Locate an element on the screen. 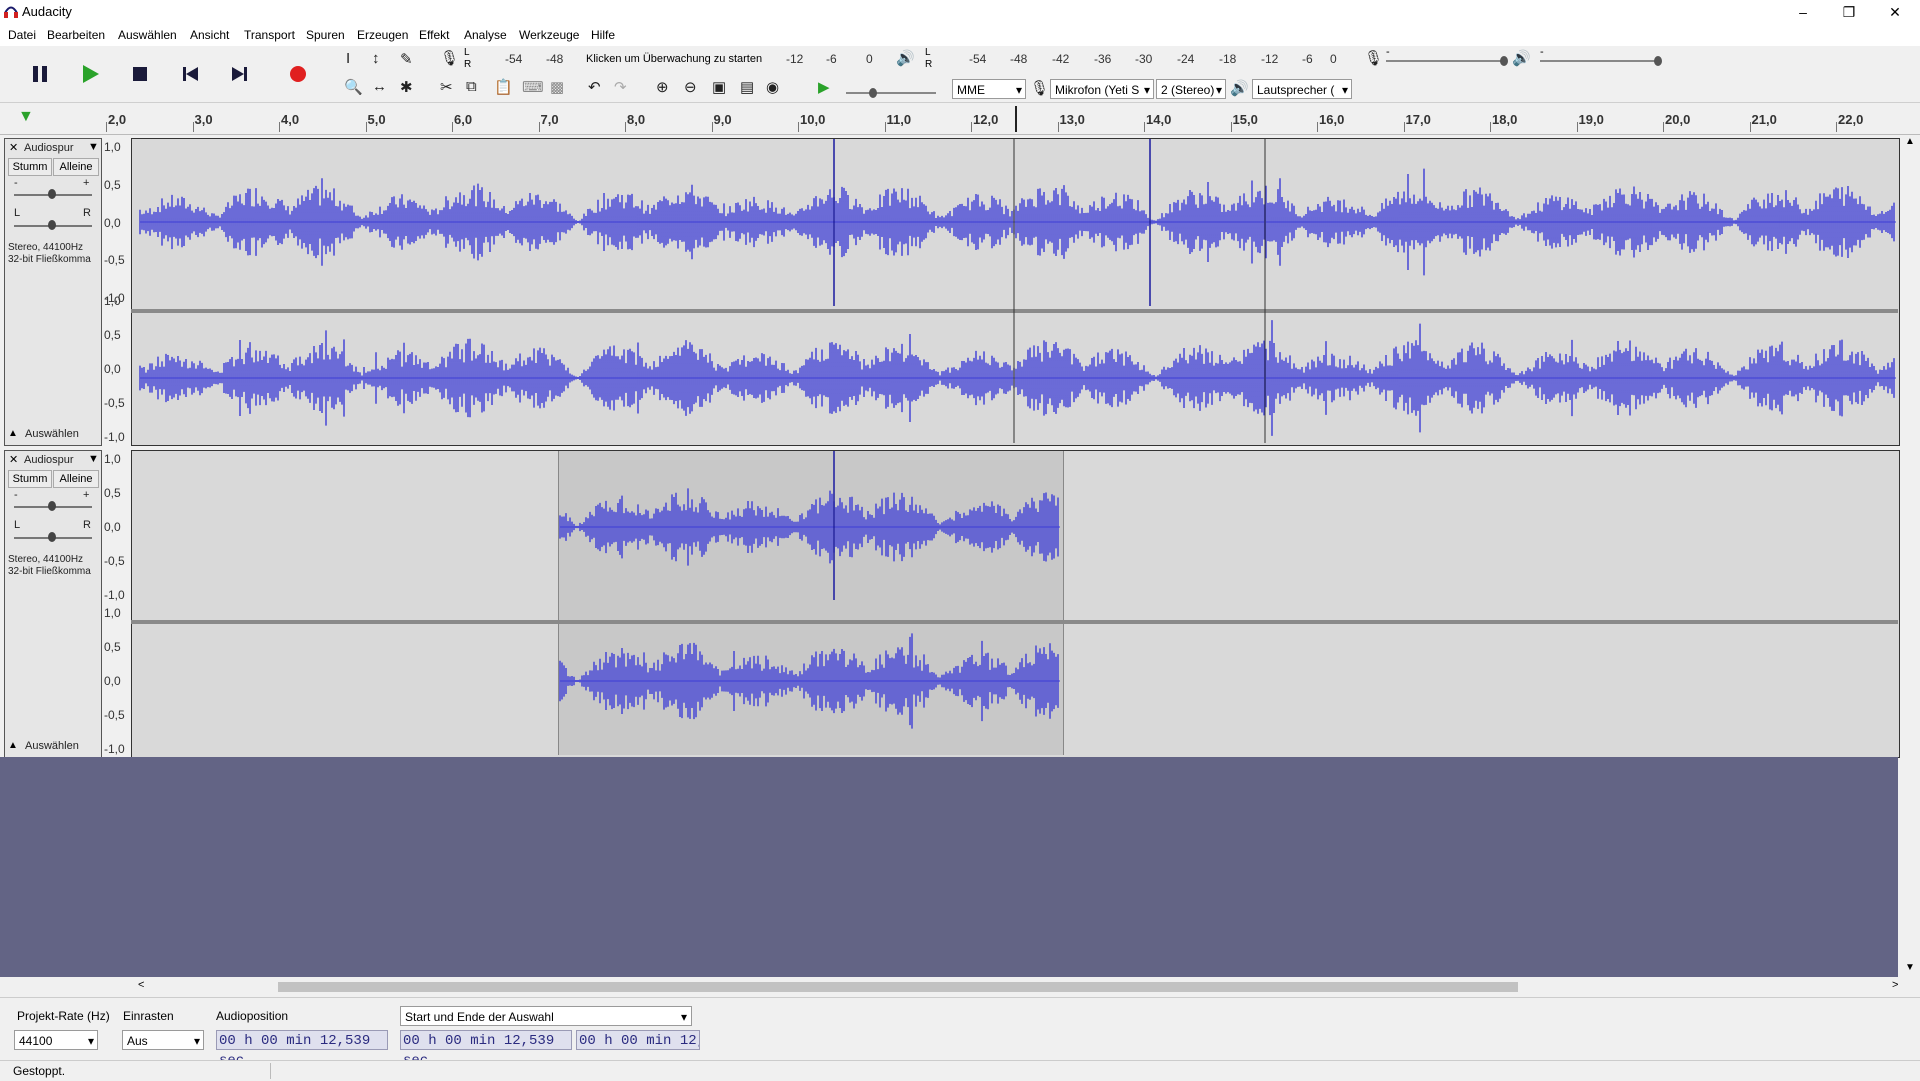  vertical-scrollbar: ▲ ▼ is located at coordinates (1910, 556).